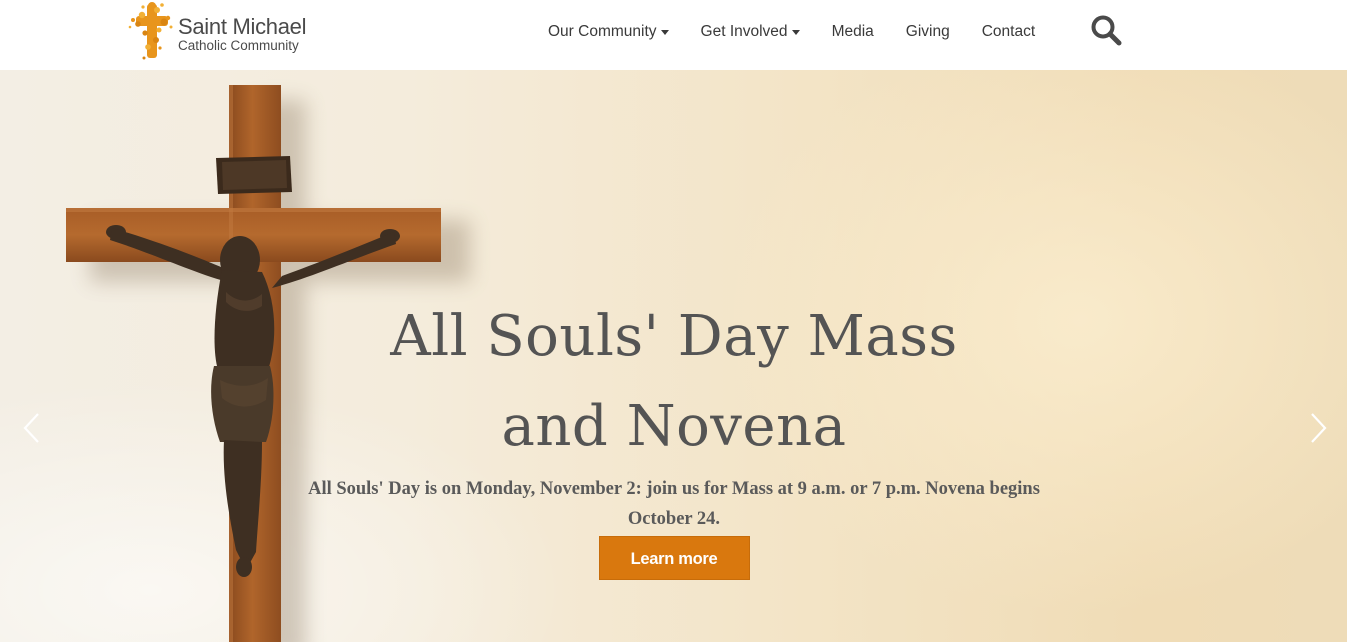 The width and height of the screenshot is (1347, 642). Describe the element at coordinates (238, 45) in the screenshot. I see `logo-subtitle: Catholic Community` at that location.